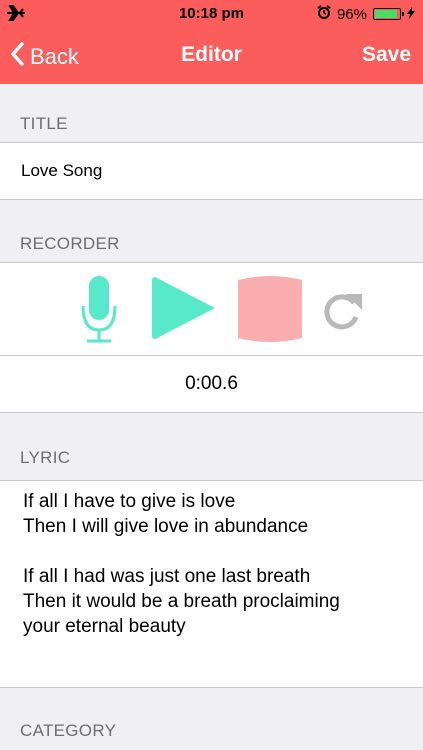 The width and height of the screenshot is (423, 750). I want to click on stop-icon, so click(270, 311).